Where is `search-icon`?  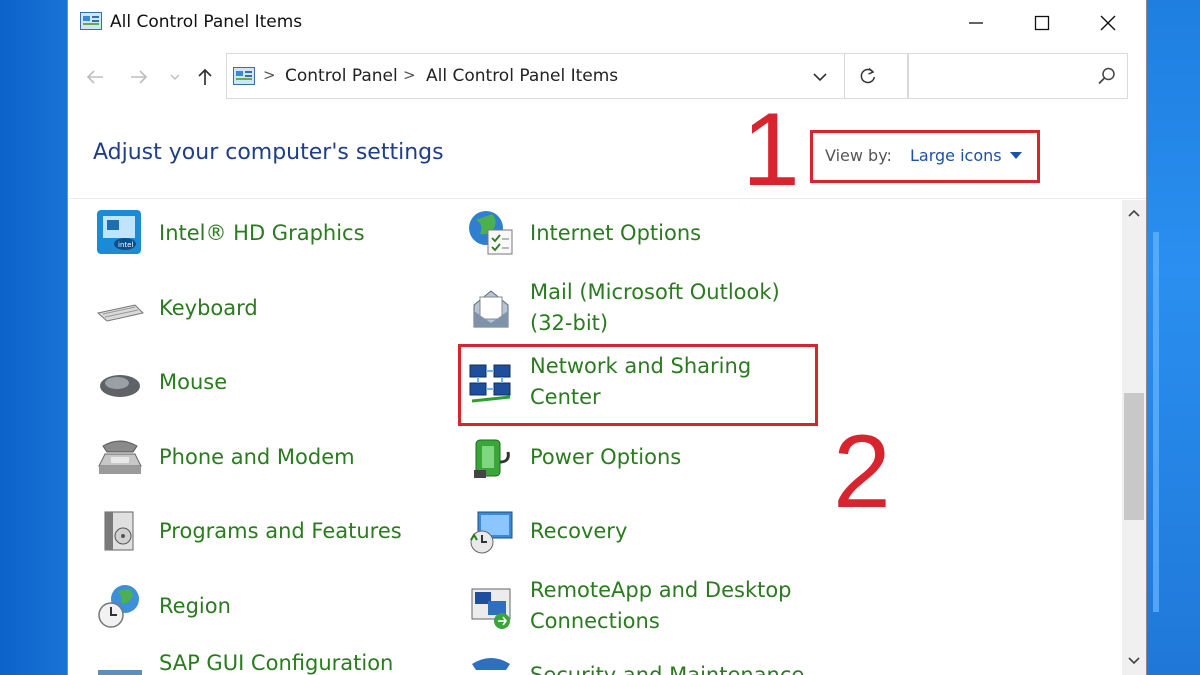
search-icon is located at coordinates (1106, 76).